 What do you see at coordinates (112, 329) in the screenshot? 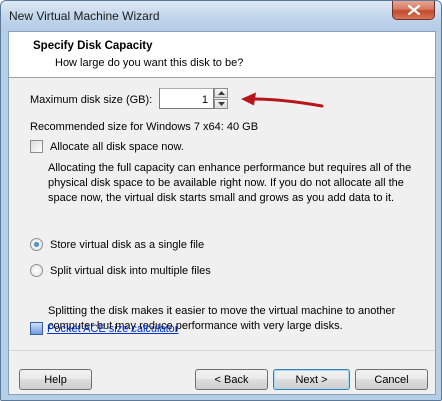
I see `calculator-link: Pocket ACE size calculator` at bounding box center [112, 329].